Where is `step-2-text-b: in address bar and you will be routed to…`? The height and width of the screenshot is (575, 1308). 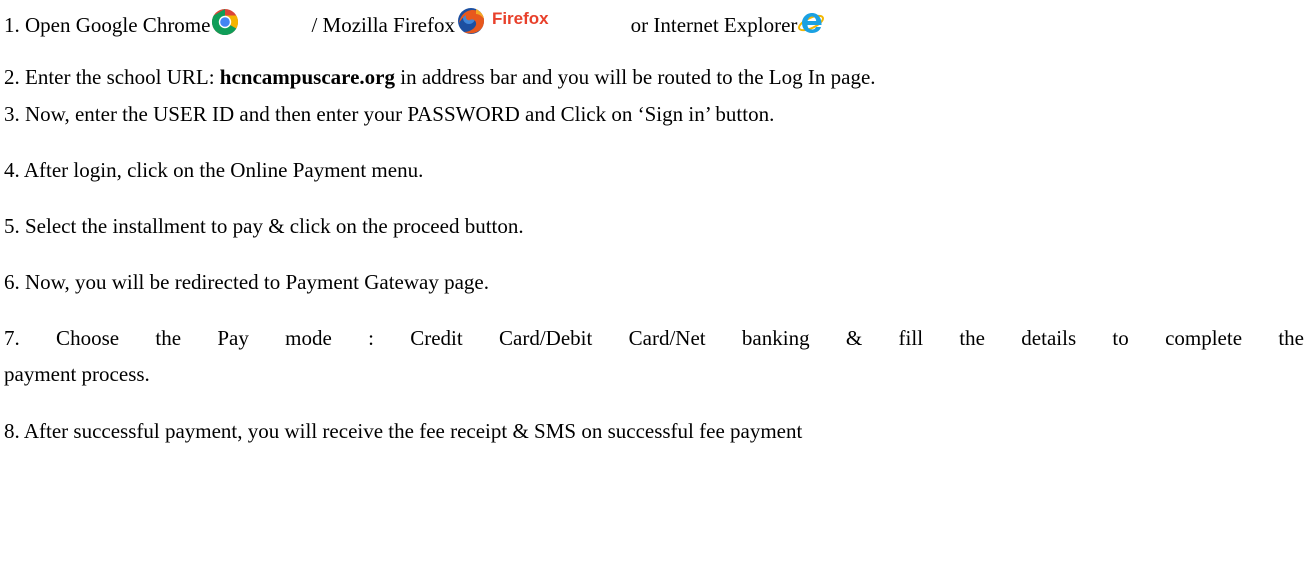 step-2-text-b: in address bar and you will be routed to… is located at coordinates (635, 77).